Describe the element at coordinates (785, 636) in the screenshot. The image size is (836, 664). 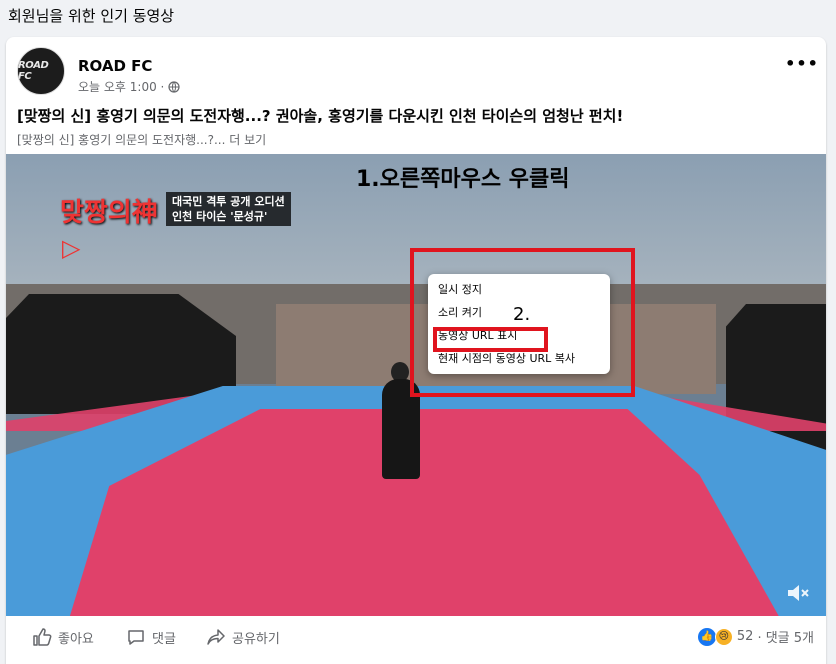
I see `comment-count: · 댓글 5개` at that location.